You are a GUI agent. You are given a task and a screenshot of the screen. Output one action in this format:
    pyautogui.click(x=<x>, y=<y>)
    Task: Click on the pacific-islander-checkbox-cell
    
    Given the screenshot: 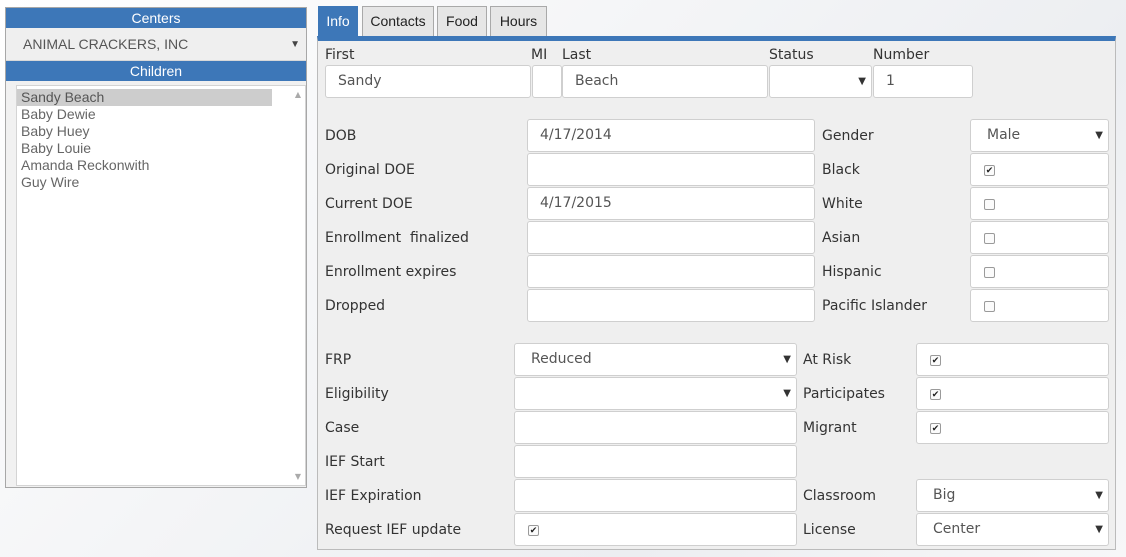 What is the action you would take?
    pyautogui.click(x=1039, y=305)
    